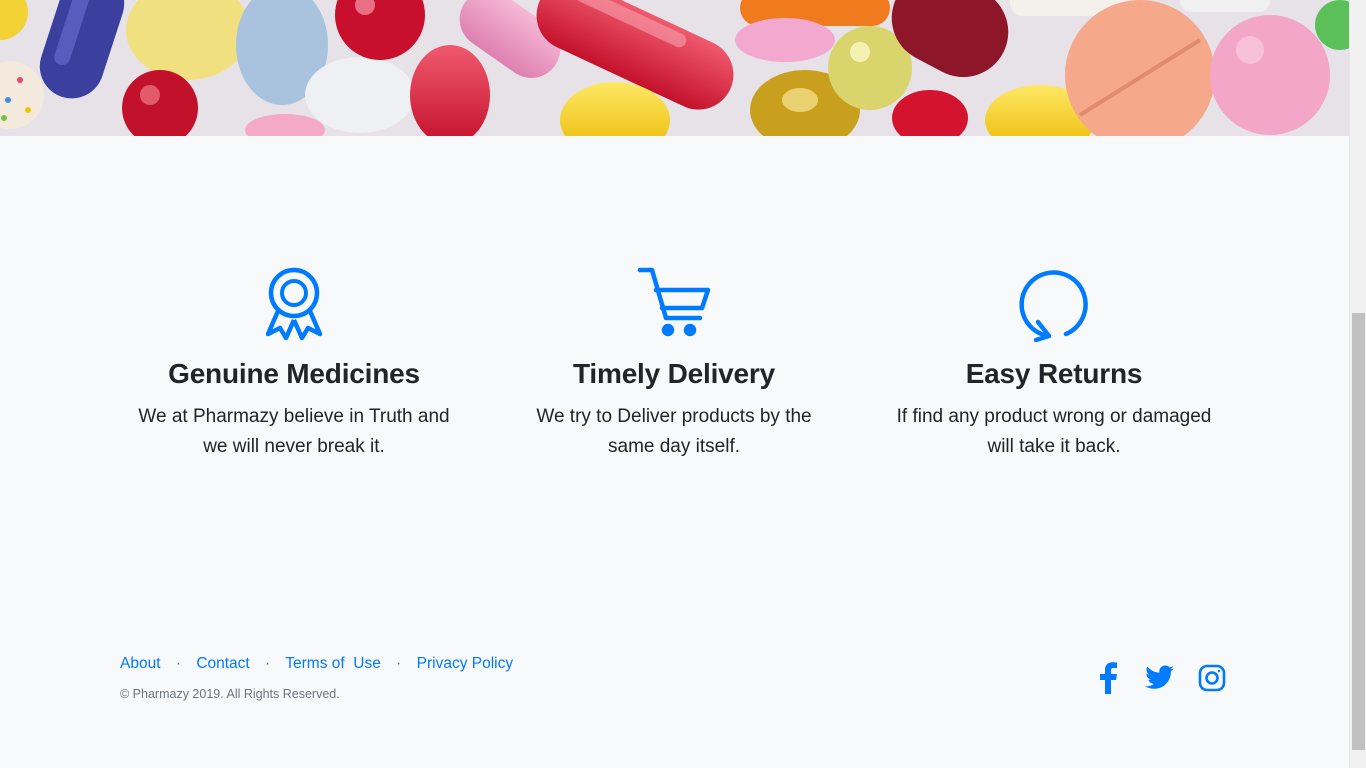 The image size is (1366, 768). Describe the element at coordinates (1054, 446) in the screenshot. I see `feature-description-line: will take it back.` at that location.